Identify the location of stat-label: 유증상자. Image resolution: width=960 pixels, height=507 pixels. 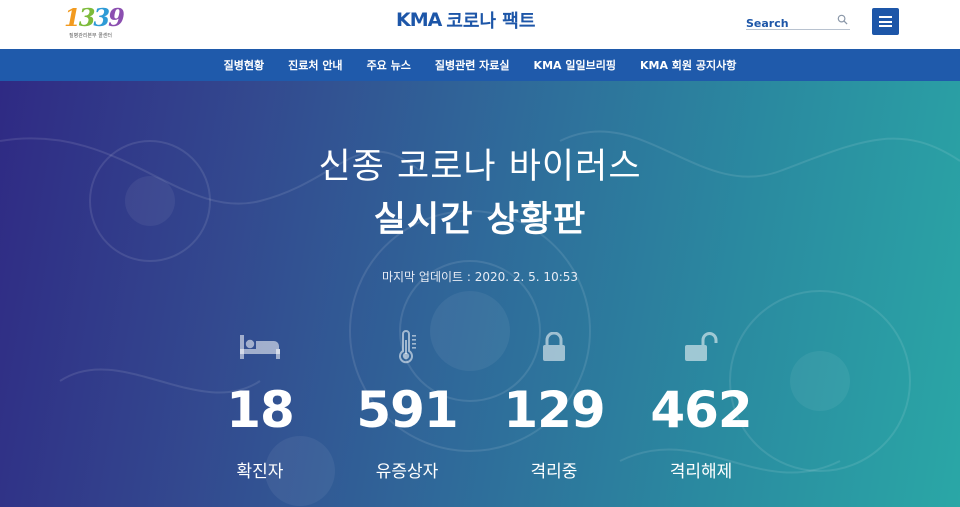
(407, 472).